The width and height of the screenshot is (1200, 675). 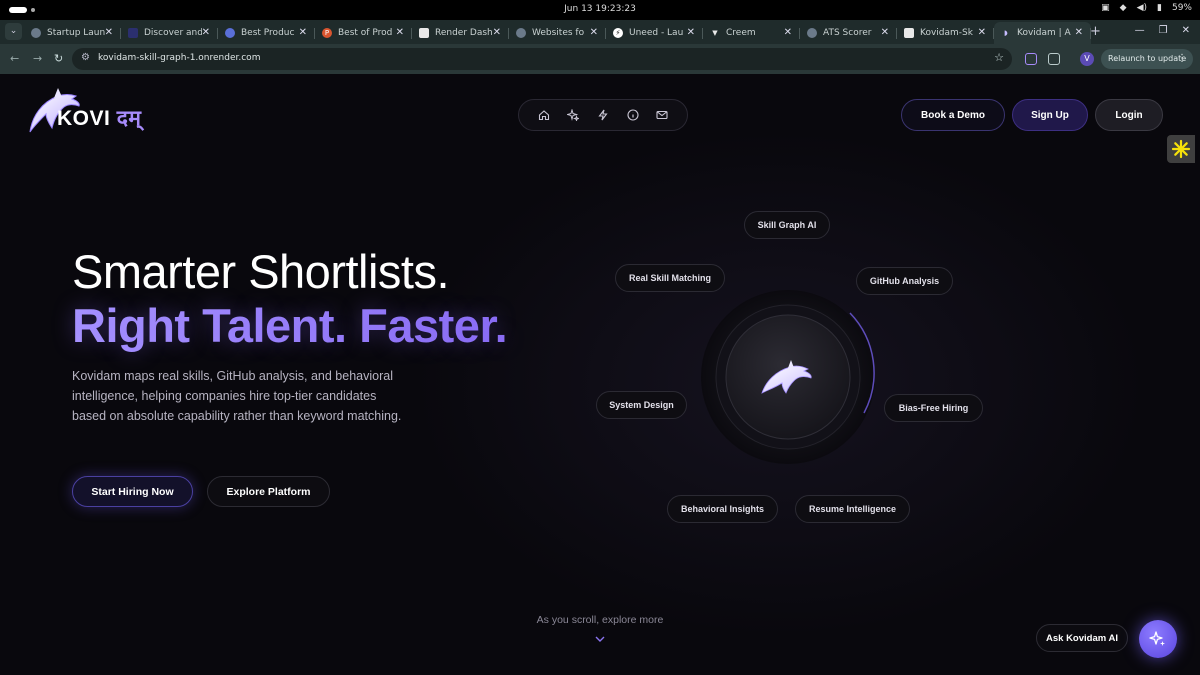 What do you see at coordinates (1095, 31) in the screenshot?
I see `new-tab-button: +` at bounding box center [1095, 31].